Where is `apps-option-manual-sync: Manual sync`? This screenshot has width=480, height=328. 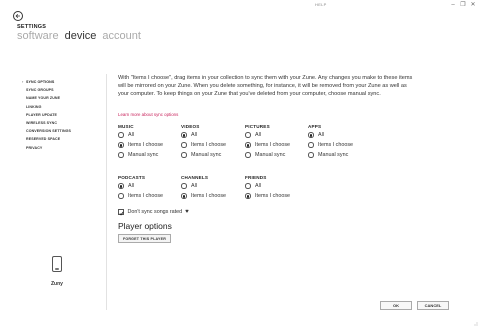
apps-option-manual-sync: Manual sync is located at coordinates (330, 155).